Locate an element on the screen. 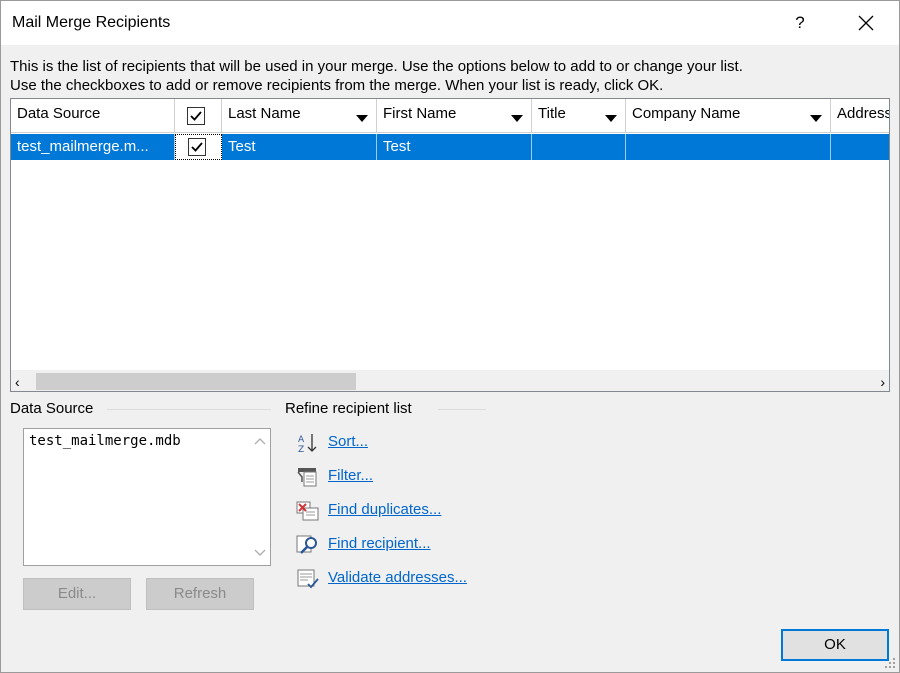 The height and width of the screenshot is (673, 900). column-header-first-name: First Name is located at coordinates (454, 116).